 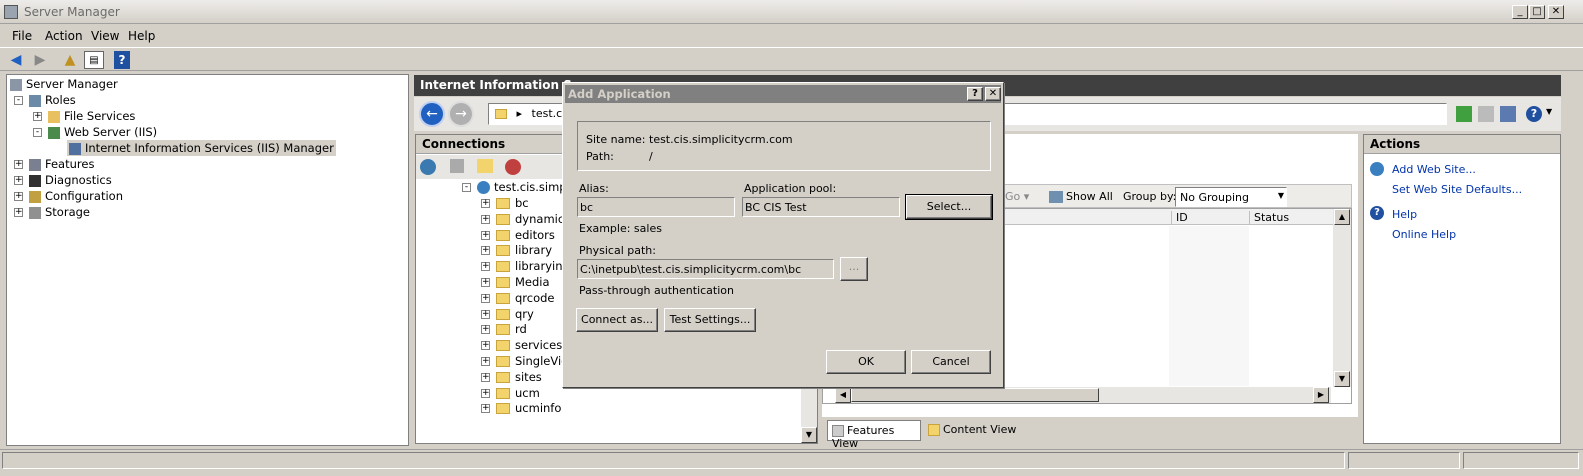 I want to click on up-folder-icon: ▲, so click(x=70, y=60).